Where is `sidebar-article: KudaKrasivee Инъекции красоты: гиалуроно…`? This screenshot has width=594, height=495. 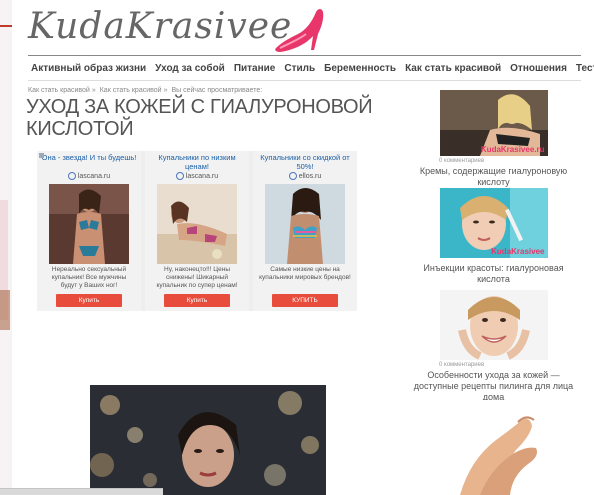 sidebar-article: KudaKrasivee Инъекции красоты: гиалуроно… is located at coordinates (493, 236).